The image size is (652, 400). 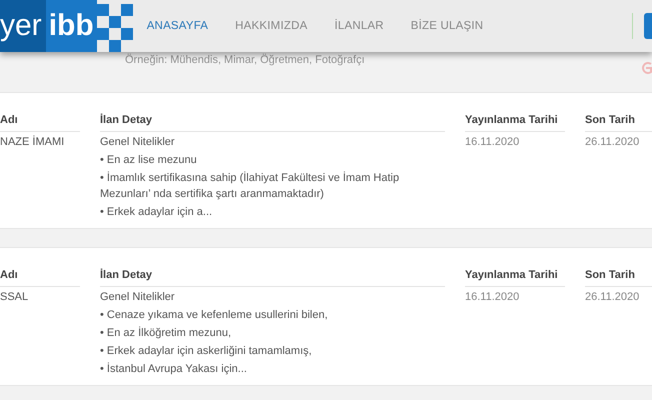 What do you see at coordinates (33, 142) in the screenshot?
I see `table-cell-text: NAZE İMAMI` at bounding box center [33, 142].